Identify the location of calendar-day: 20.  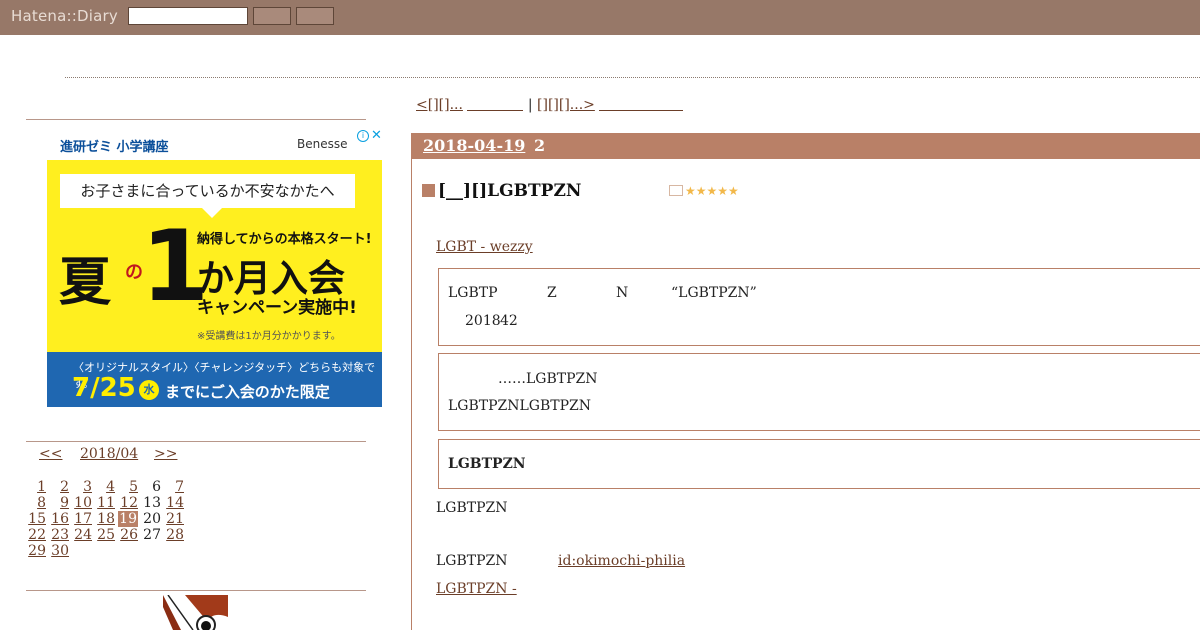
(149, 519).